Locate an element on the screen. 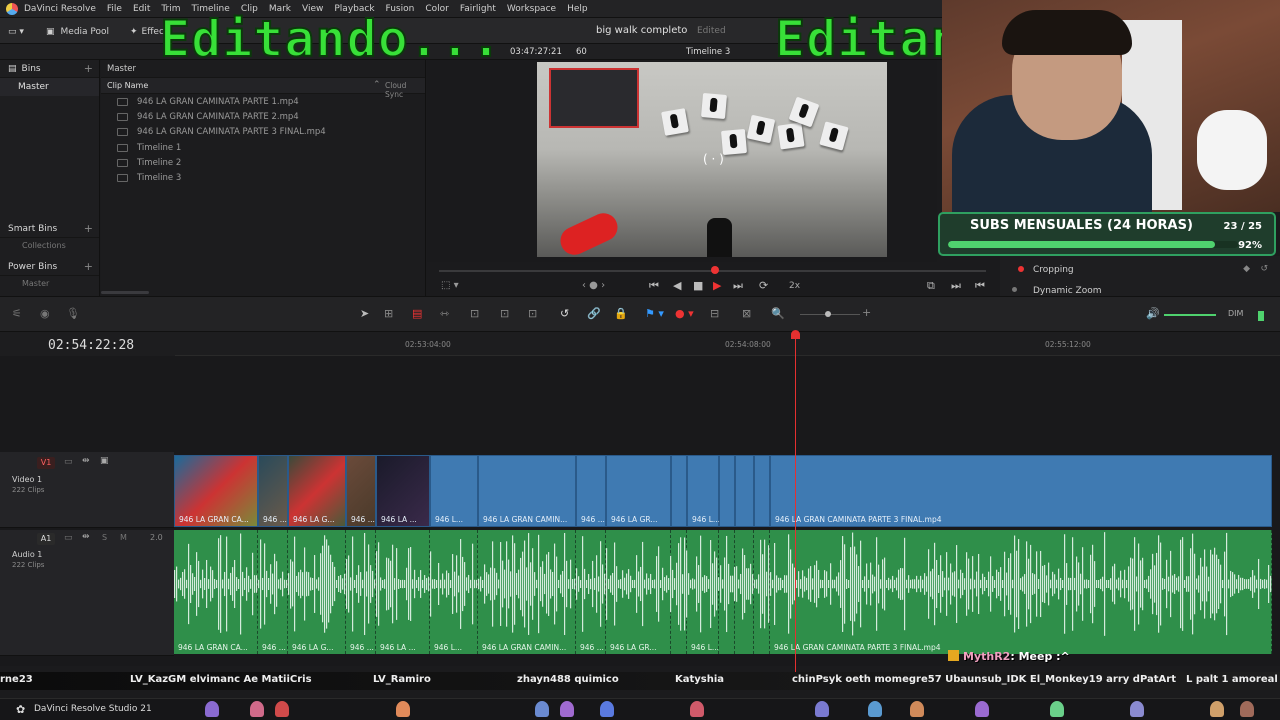 Image resolution: width=1280 pixels, height=720 pixels. clip-item: Timeline 3 is located at coordinates (263, 177).